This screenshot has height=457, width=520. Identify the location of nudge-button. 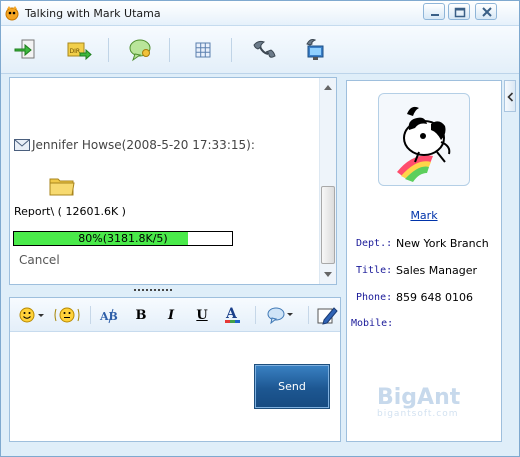
(67, 315).